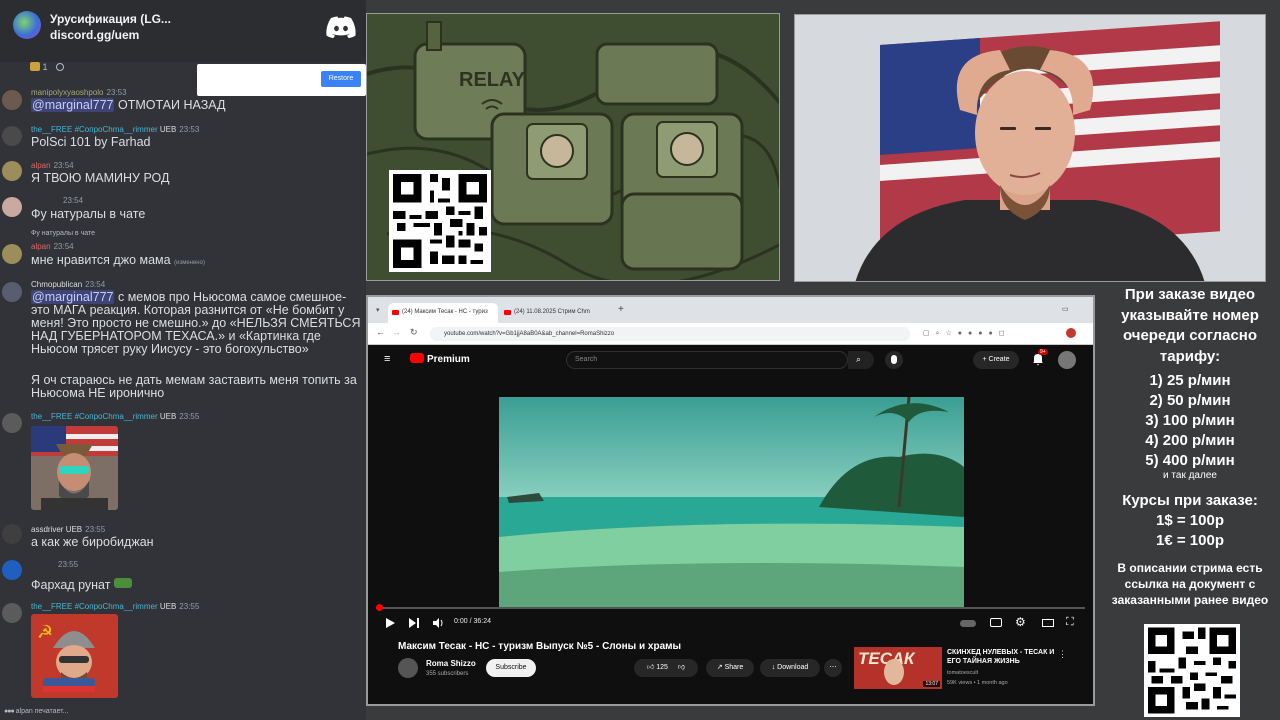 This screenshot has width=1280, height=720. What do you see at coordinates (118, 260) in the screenshot?
I see `message-text: мне нравится джо мама (изменено)` at bounding box center [118, 260].